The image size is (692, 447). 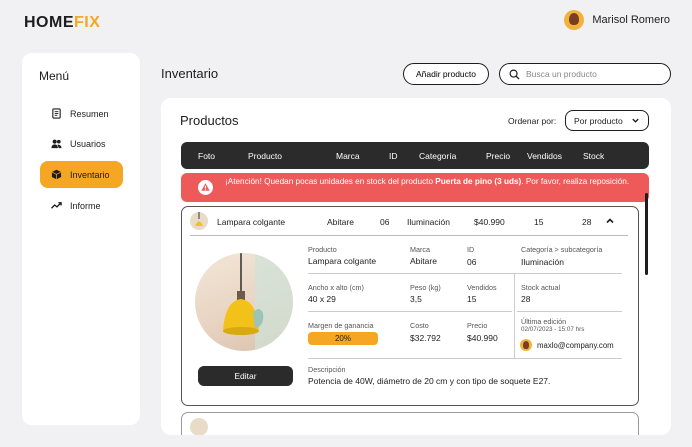 I want to click on sort-select: Por producto, so click(x=607, y=120).